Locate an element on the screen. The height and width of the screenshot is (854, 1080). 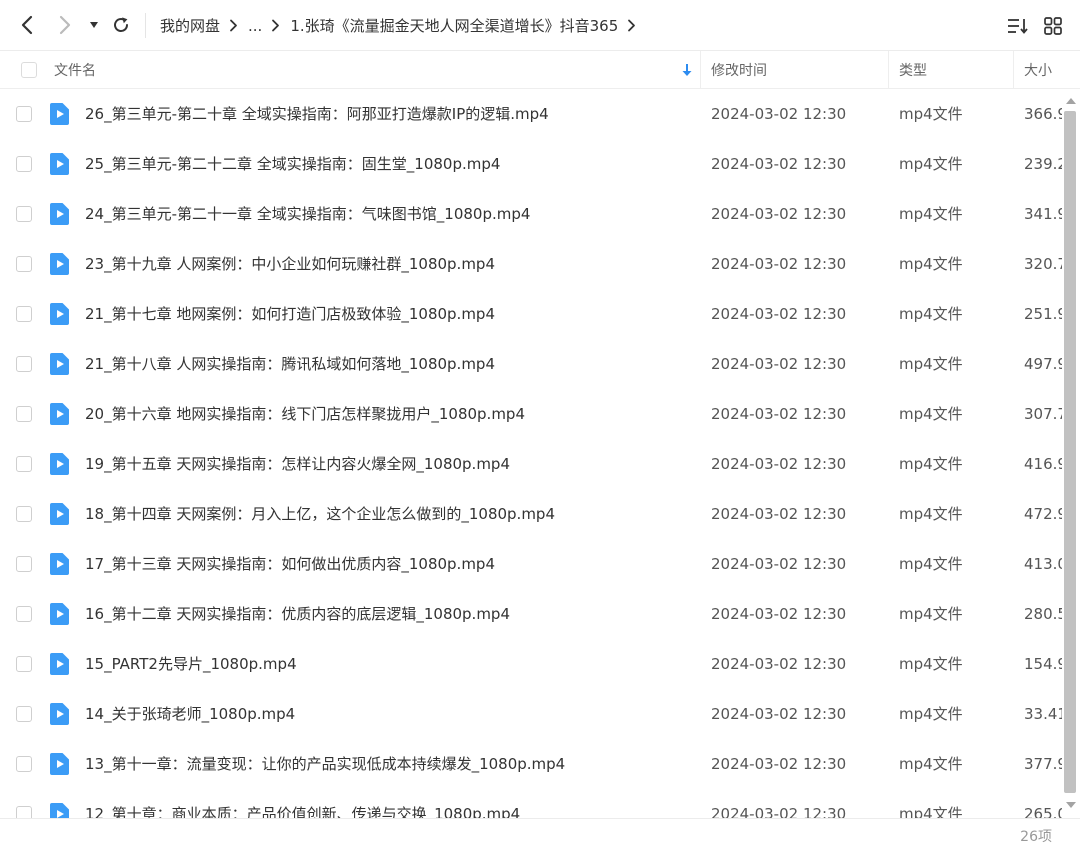
scrollbar-thumb is located at coordinates (1070, 452).